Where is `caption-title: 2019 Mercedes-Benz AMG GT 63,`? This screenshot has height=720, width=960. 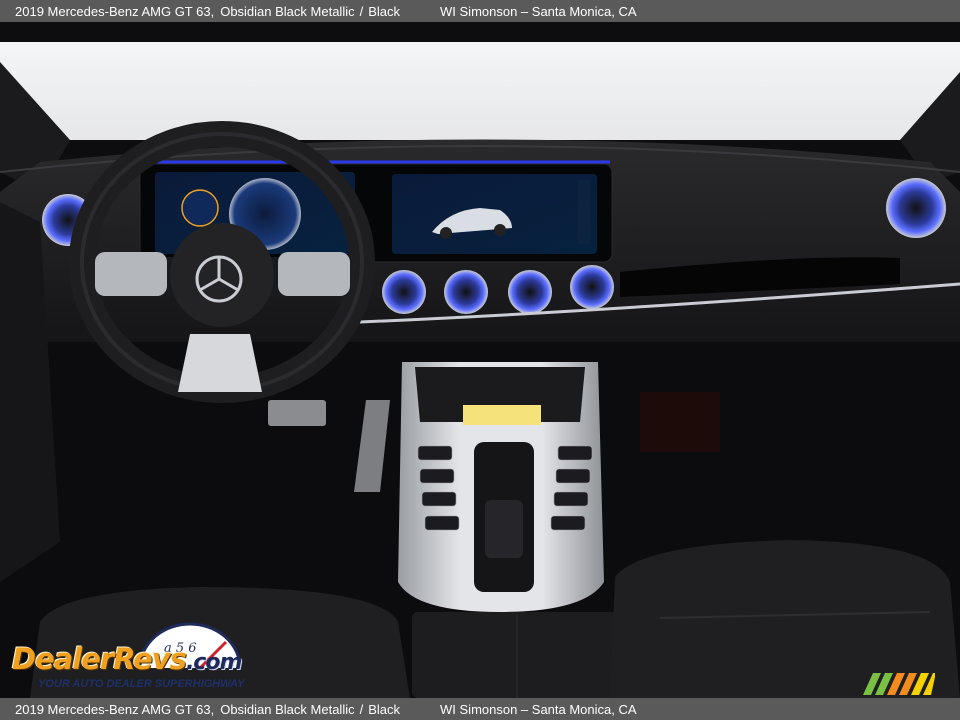 caption-title: 2019 Mercedes-Benz AMG GT 63, is located at coordinates (115, 11).